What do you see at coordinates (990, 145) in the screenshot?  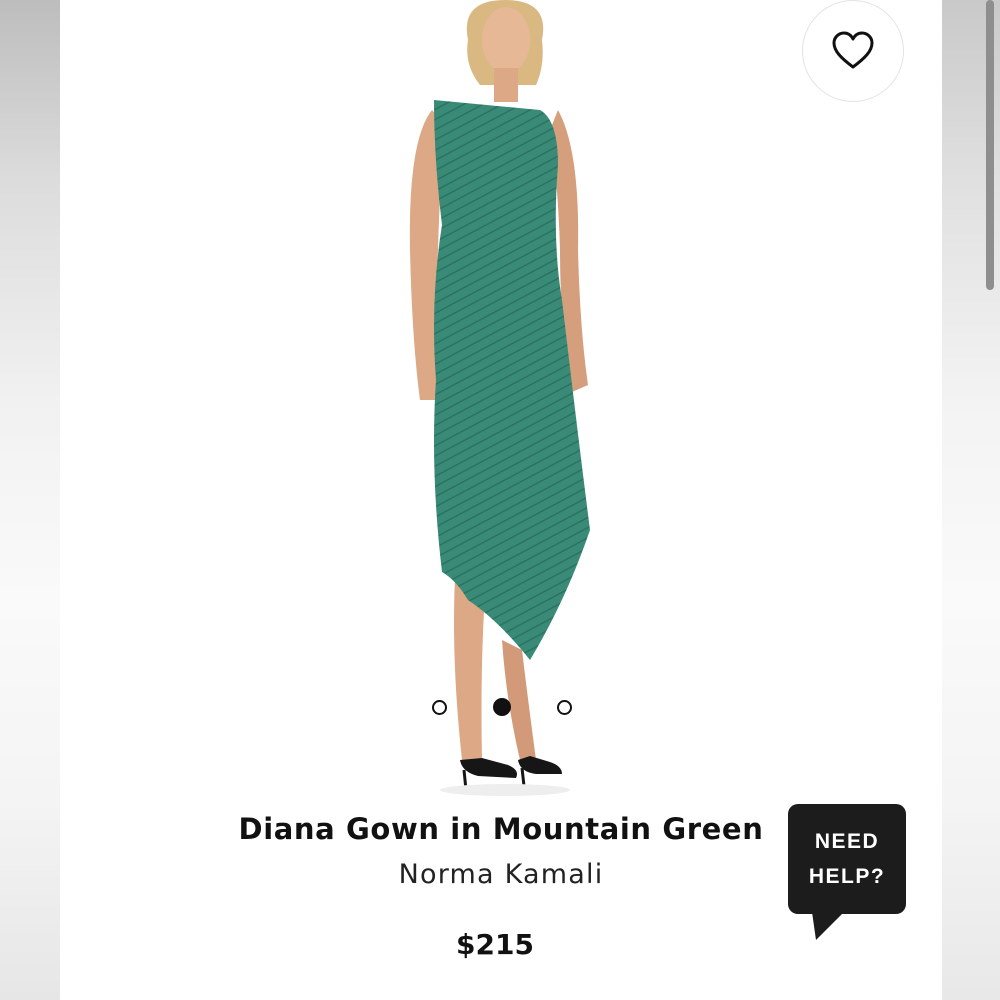 I see `scrollbar` at bounding box center [990, 145].